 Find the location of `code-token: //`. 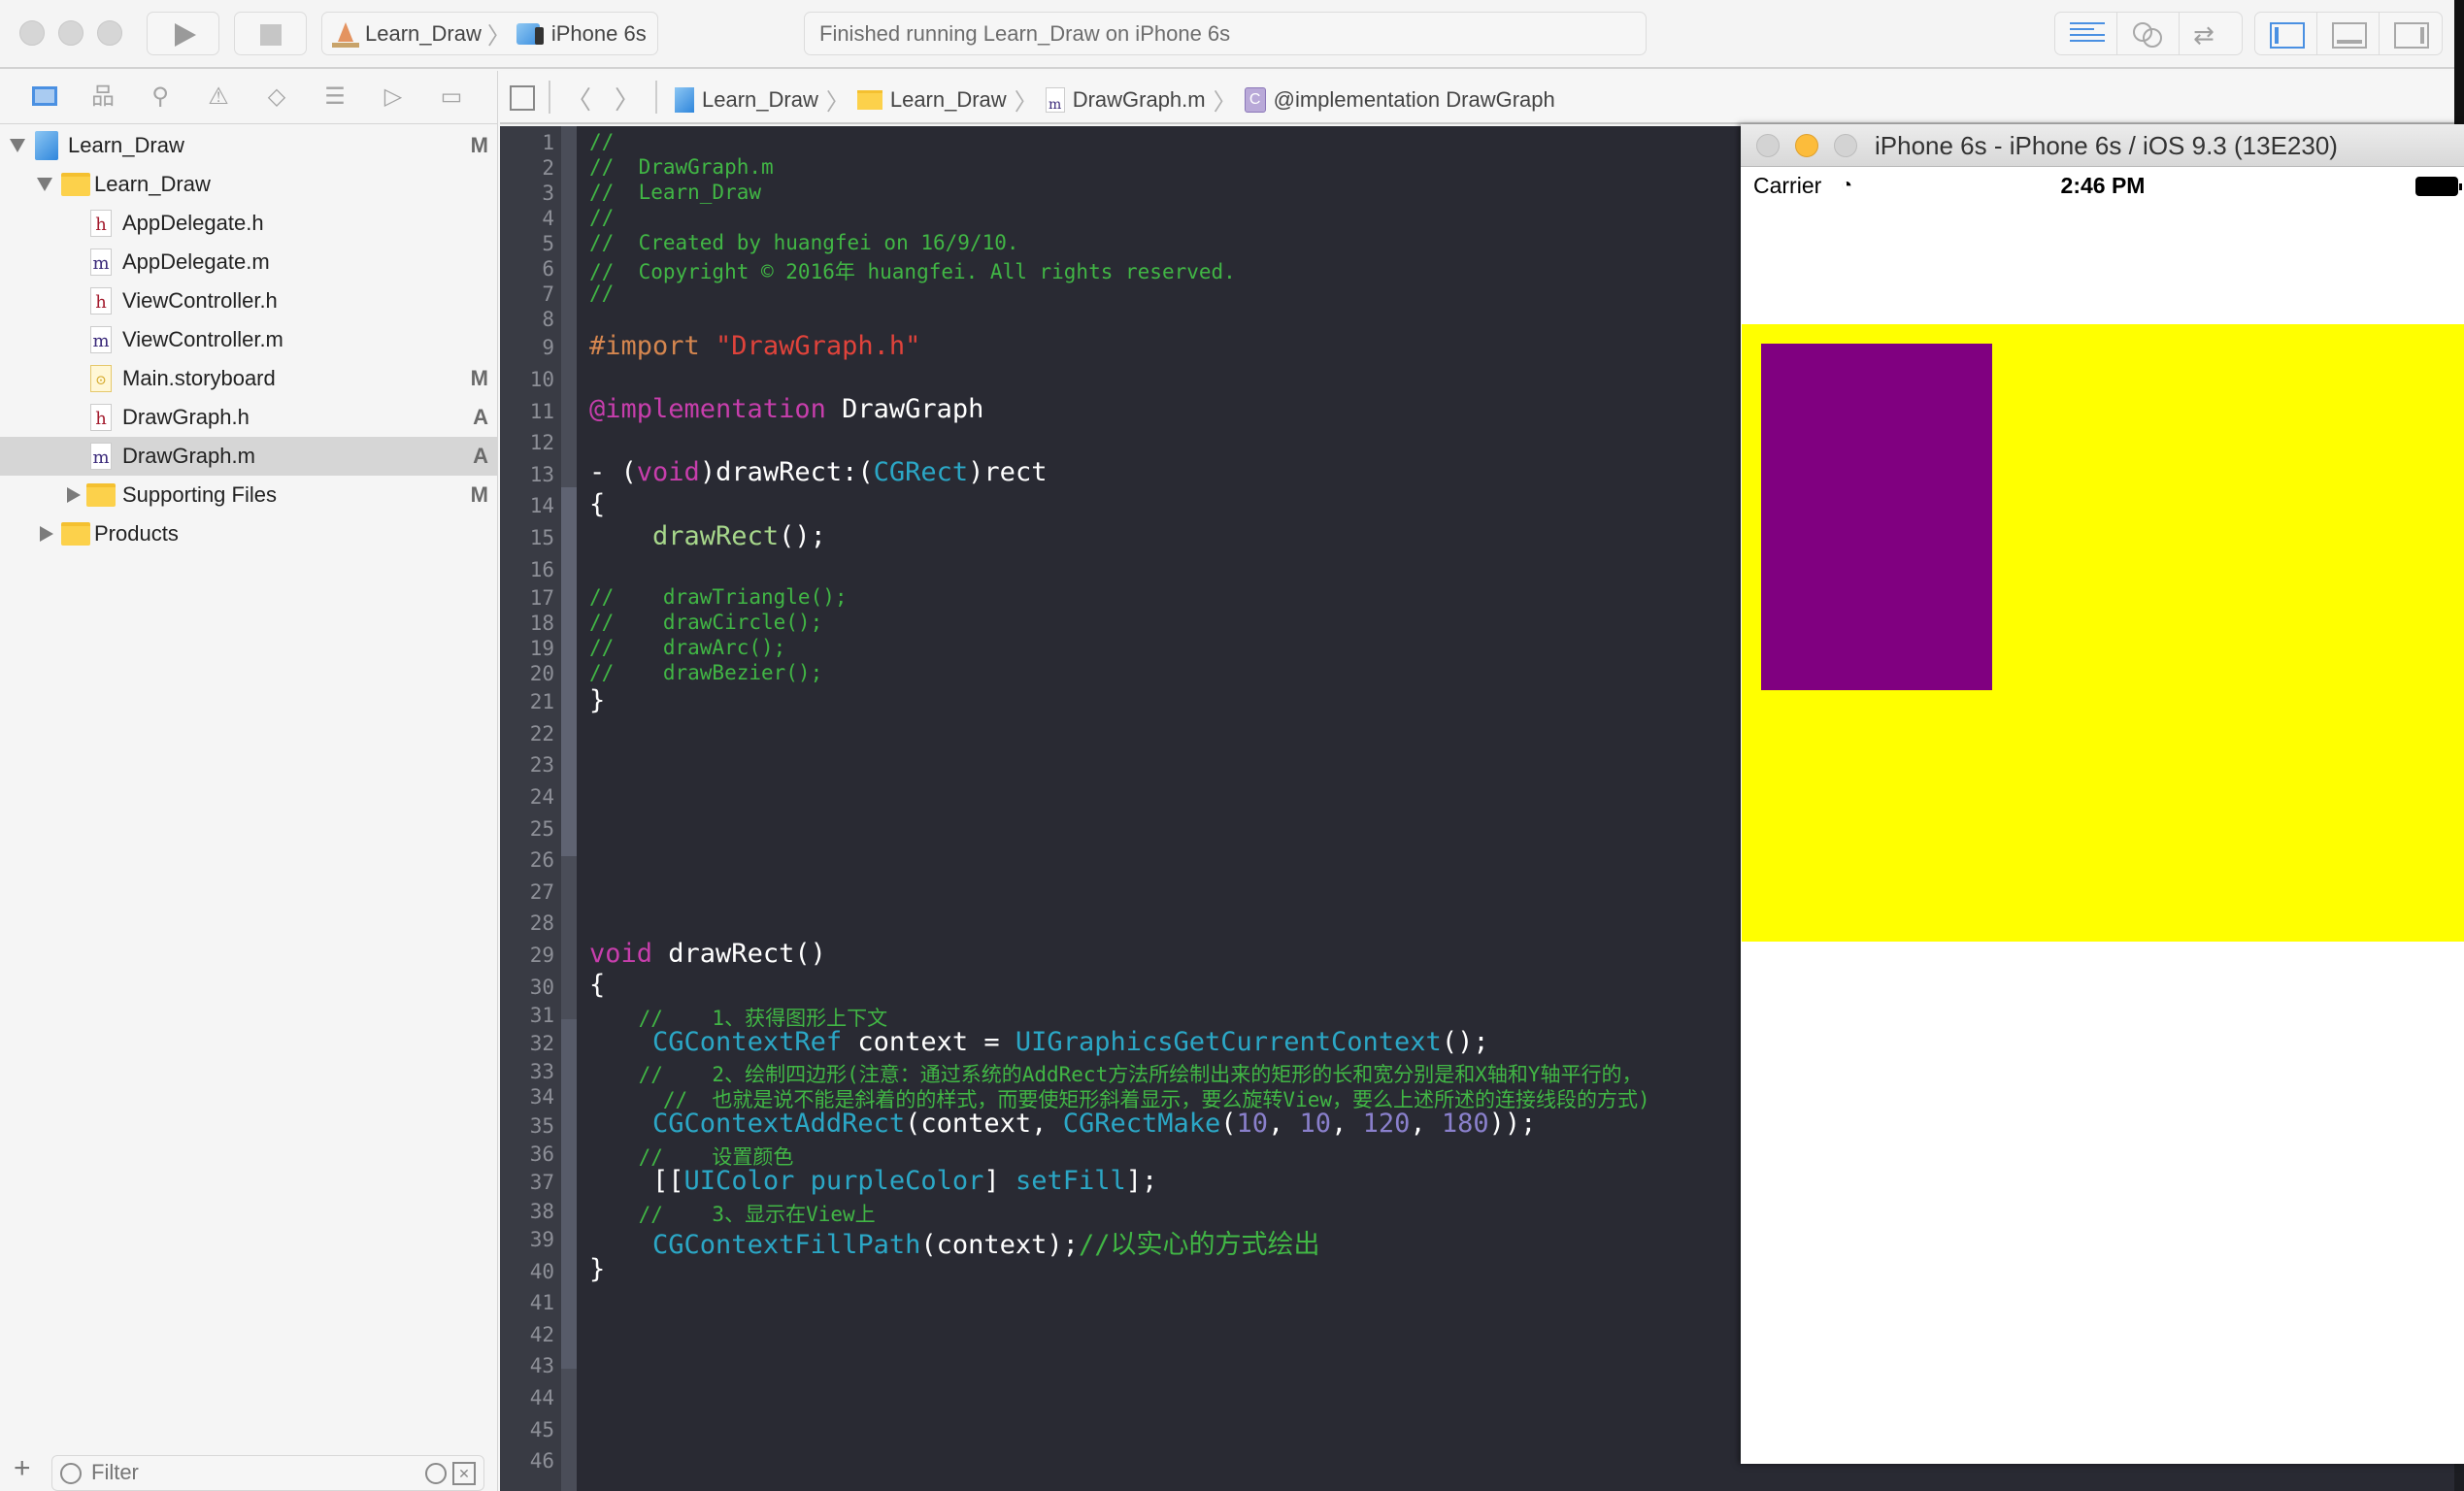

code-token: // is located at coordinates (602, 142).